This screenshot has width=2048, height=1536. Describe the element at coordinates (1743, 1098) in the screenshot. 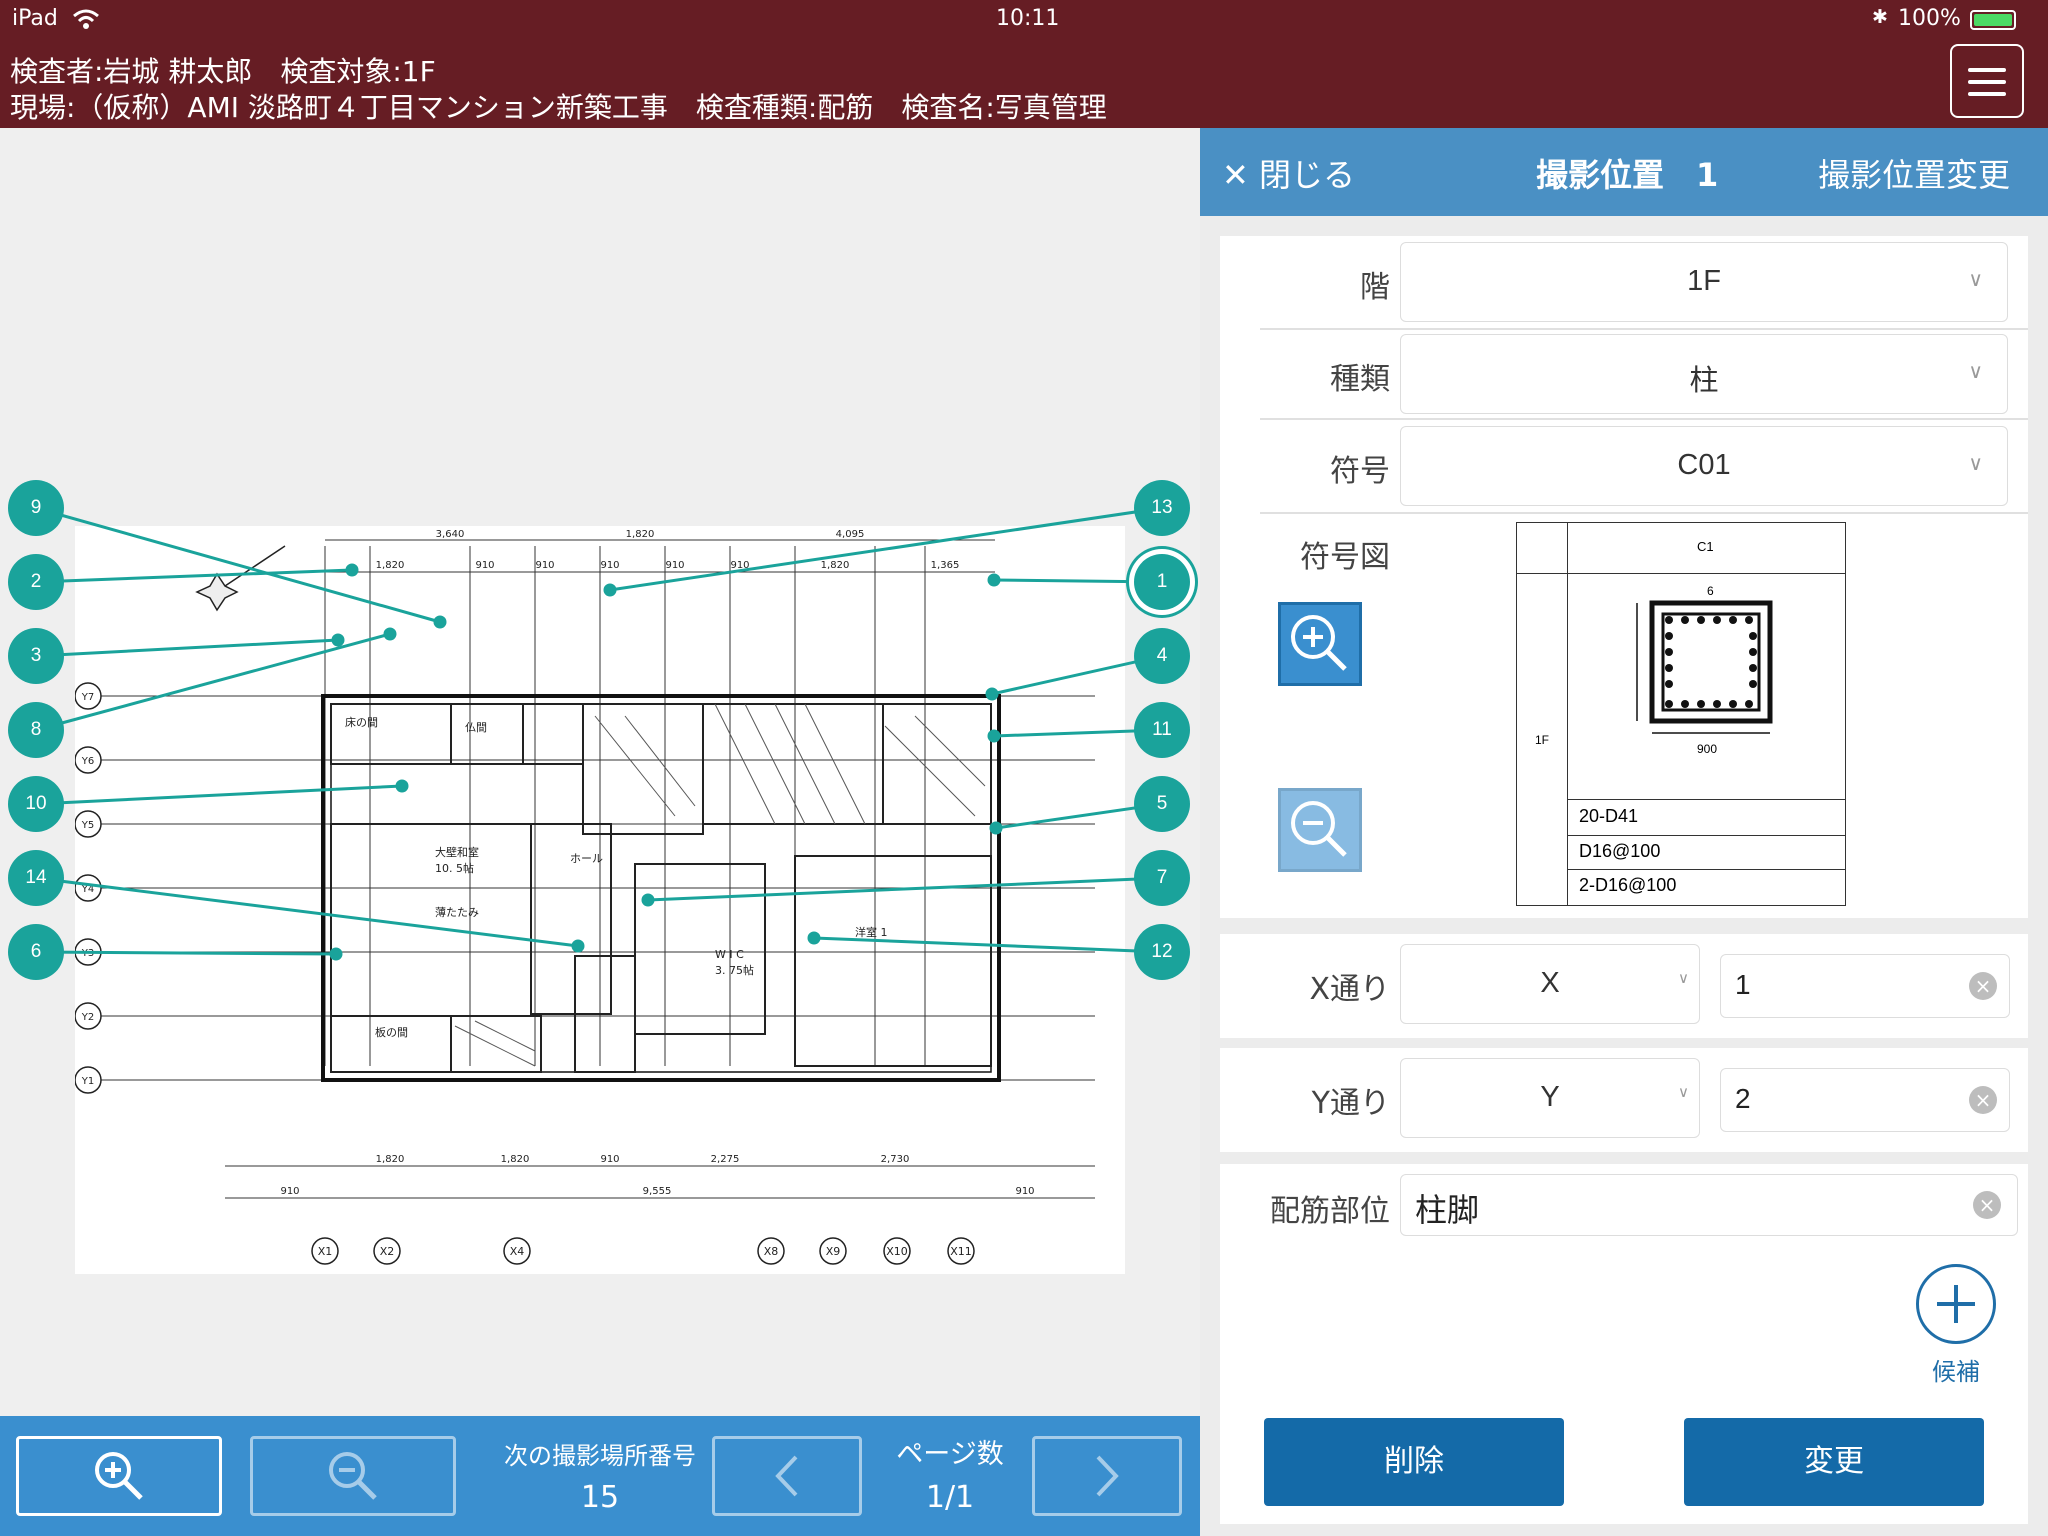

I see `y-axis-number: 2` at that location.